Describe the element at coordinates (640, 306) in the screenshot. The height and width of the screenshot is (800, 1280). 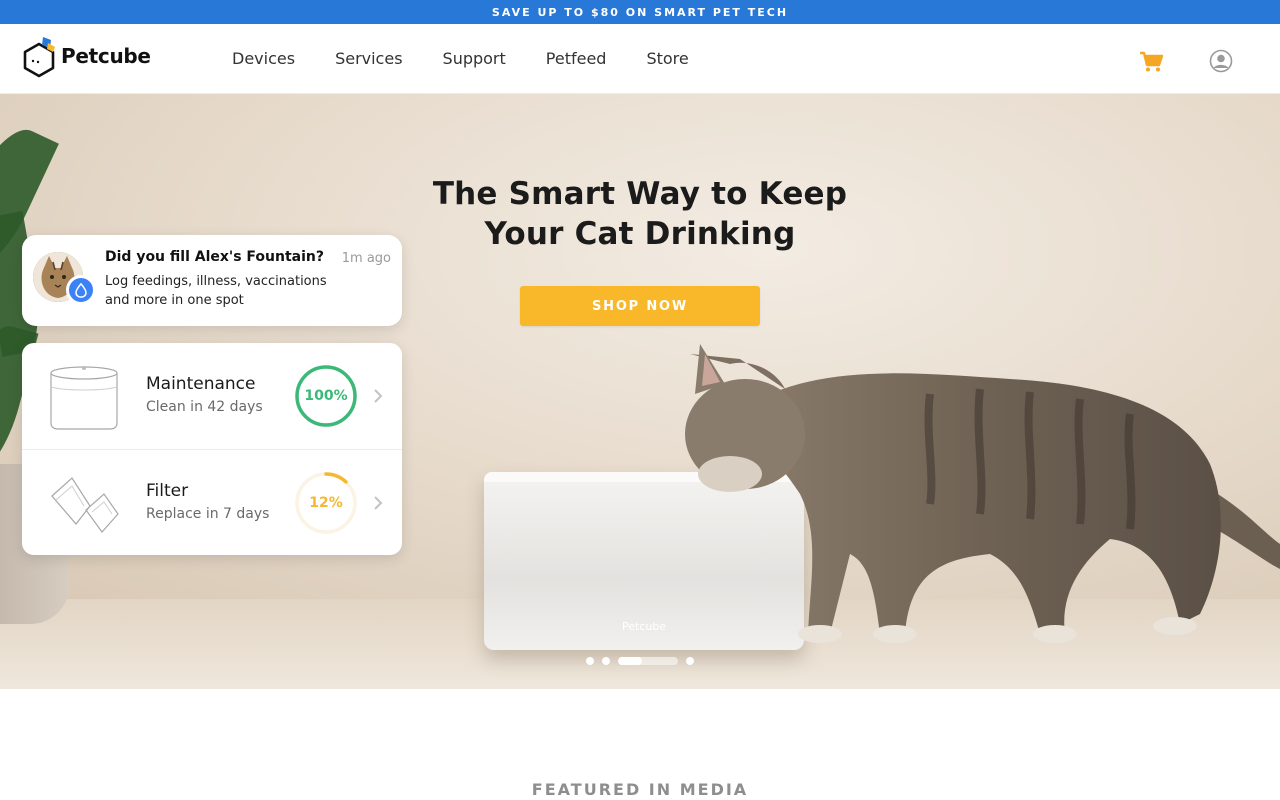
I see `shop-now-button: SHOP NOW` at that location.